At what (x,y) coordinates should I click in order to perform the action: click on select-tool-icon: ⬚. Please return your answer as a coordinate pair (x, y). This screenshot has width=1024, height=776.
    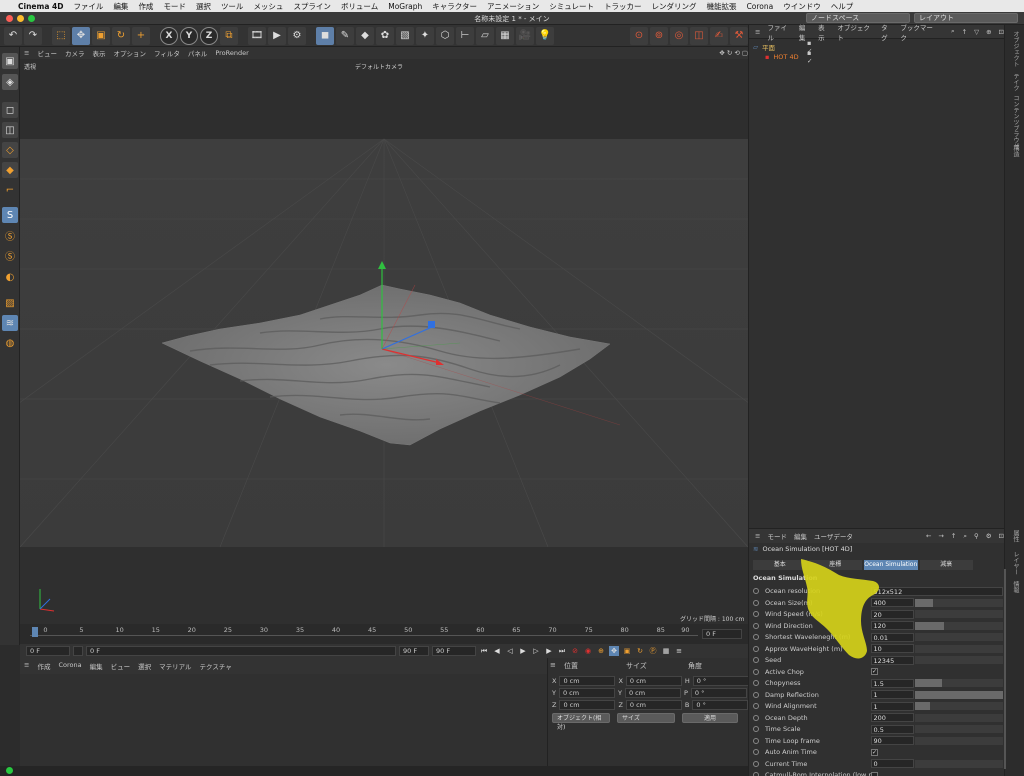
    Looking at the image, I should click on (61, 35).